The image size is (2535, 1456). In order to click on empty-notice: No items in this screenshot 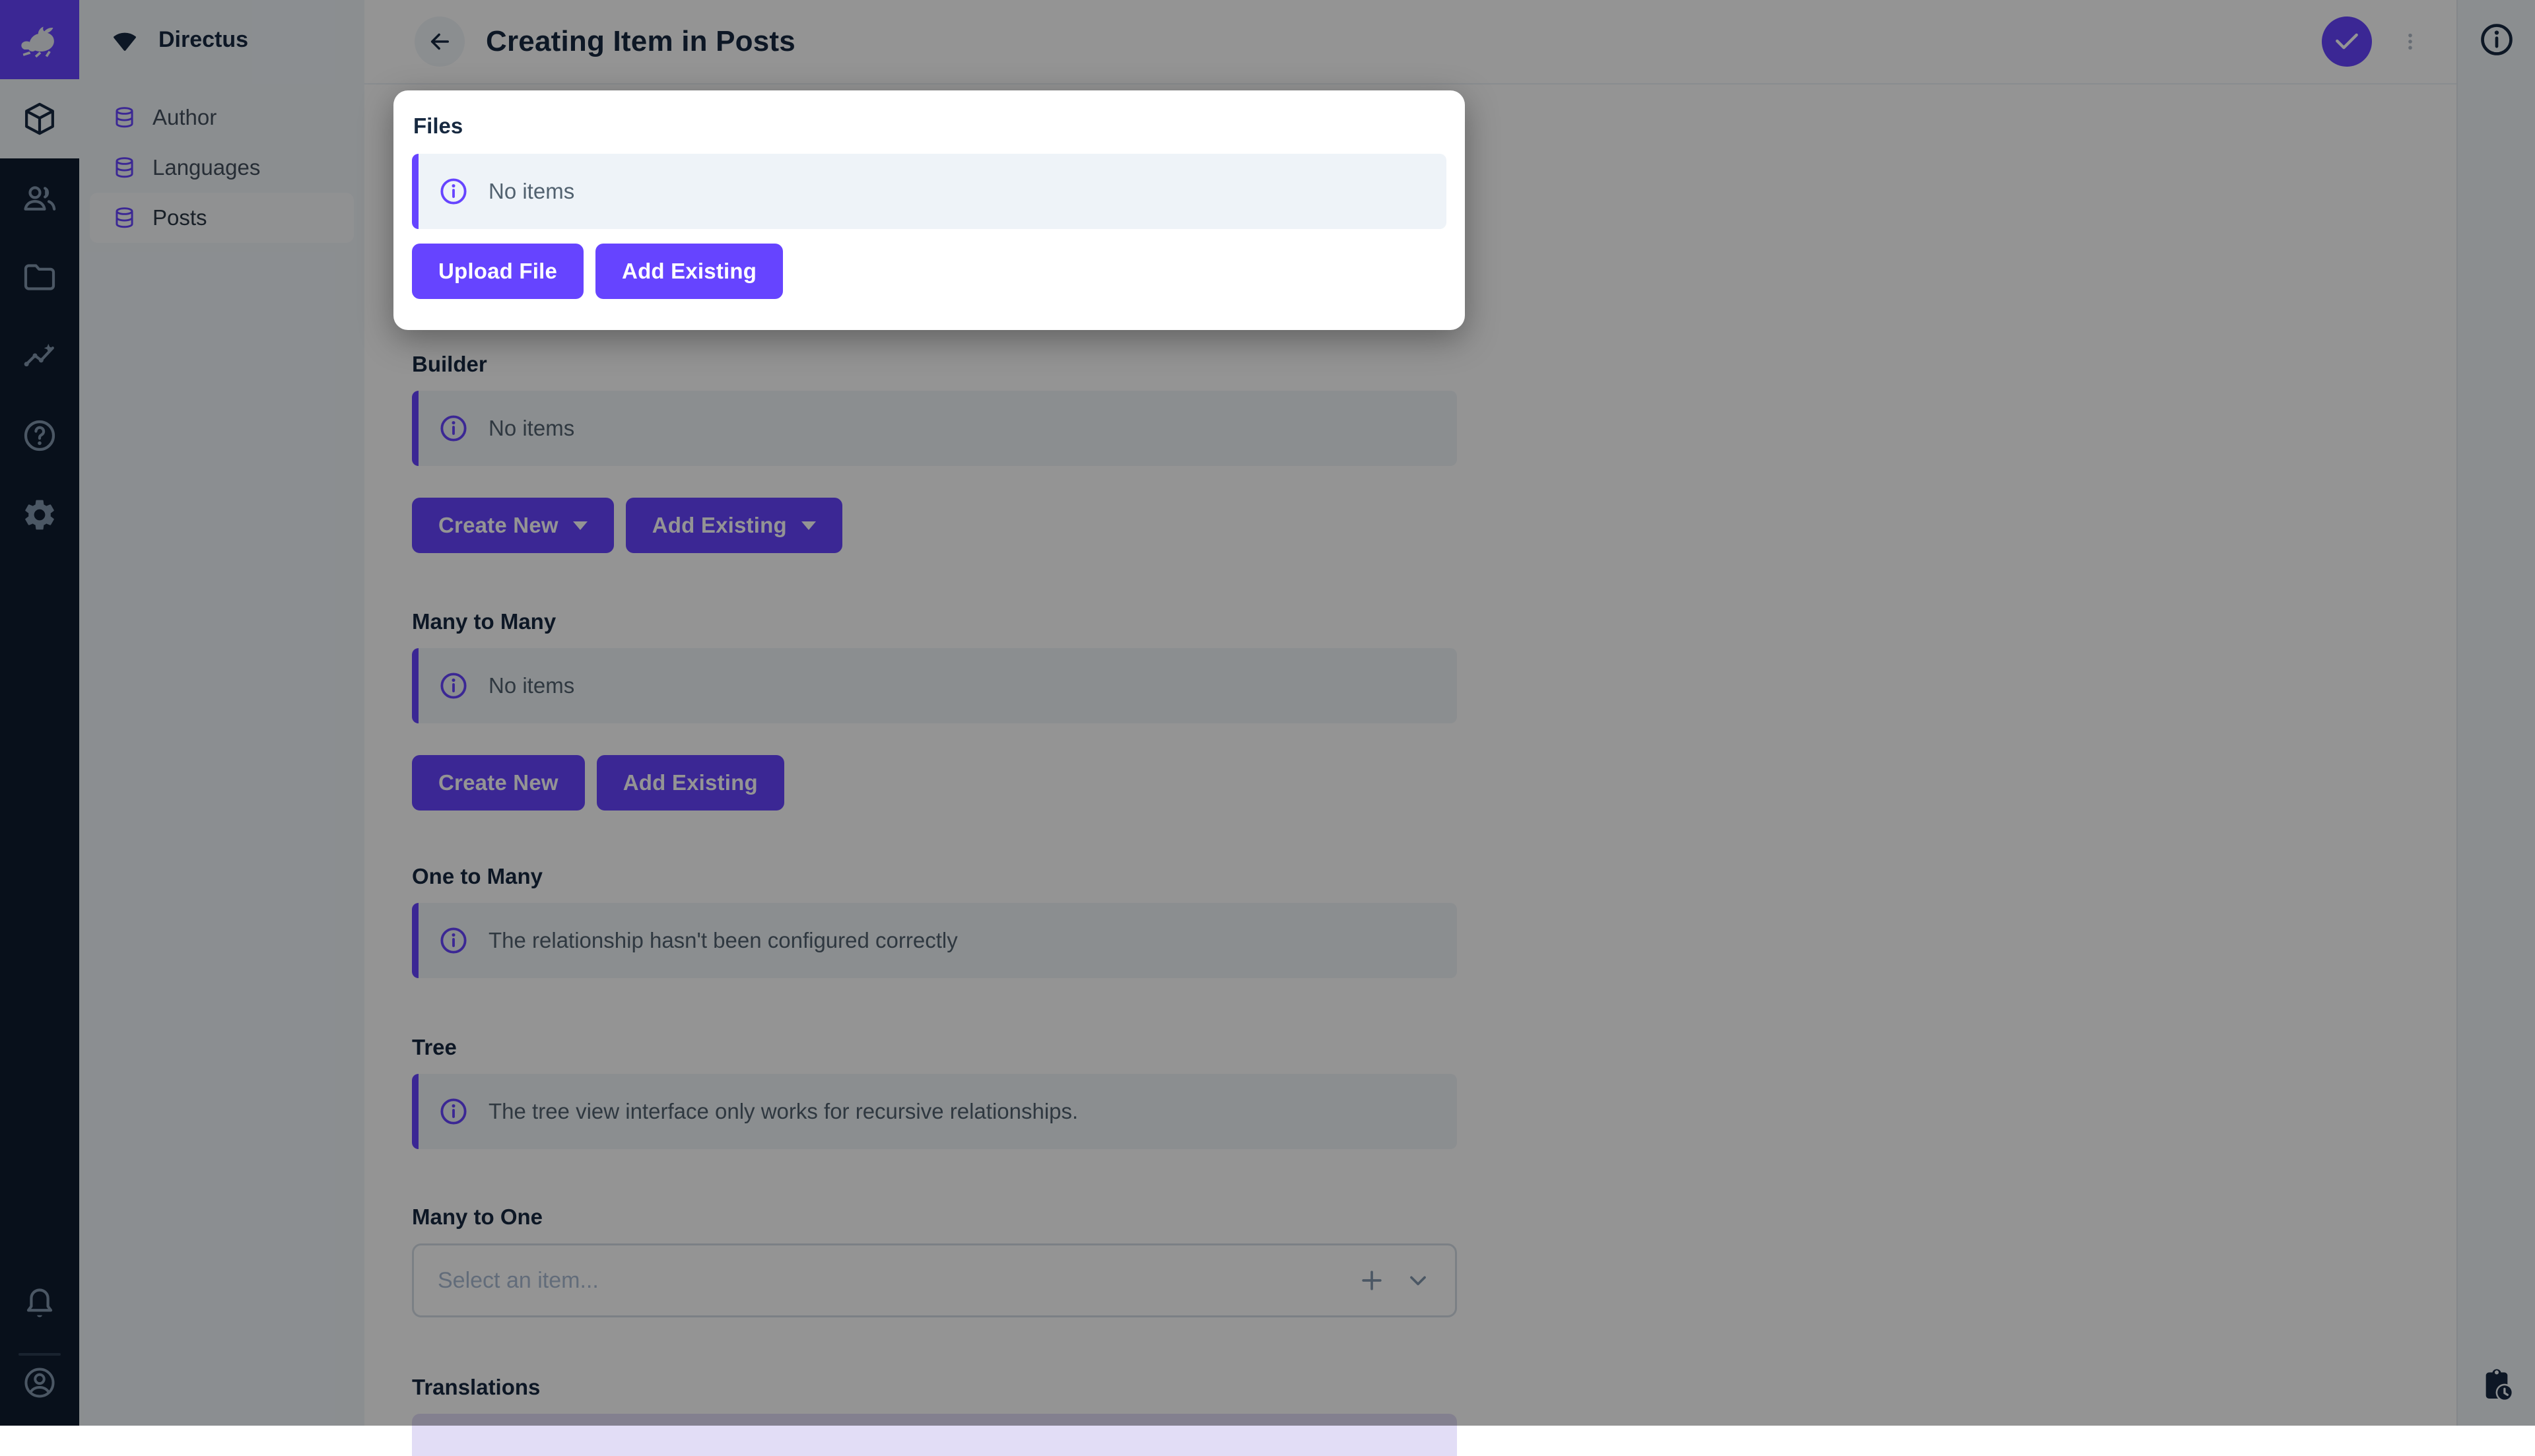, I will do `click(929, 192)`.